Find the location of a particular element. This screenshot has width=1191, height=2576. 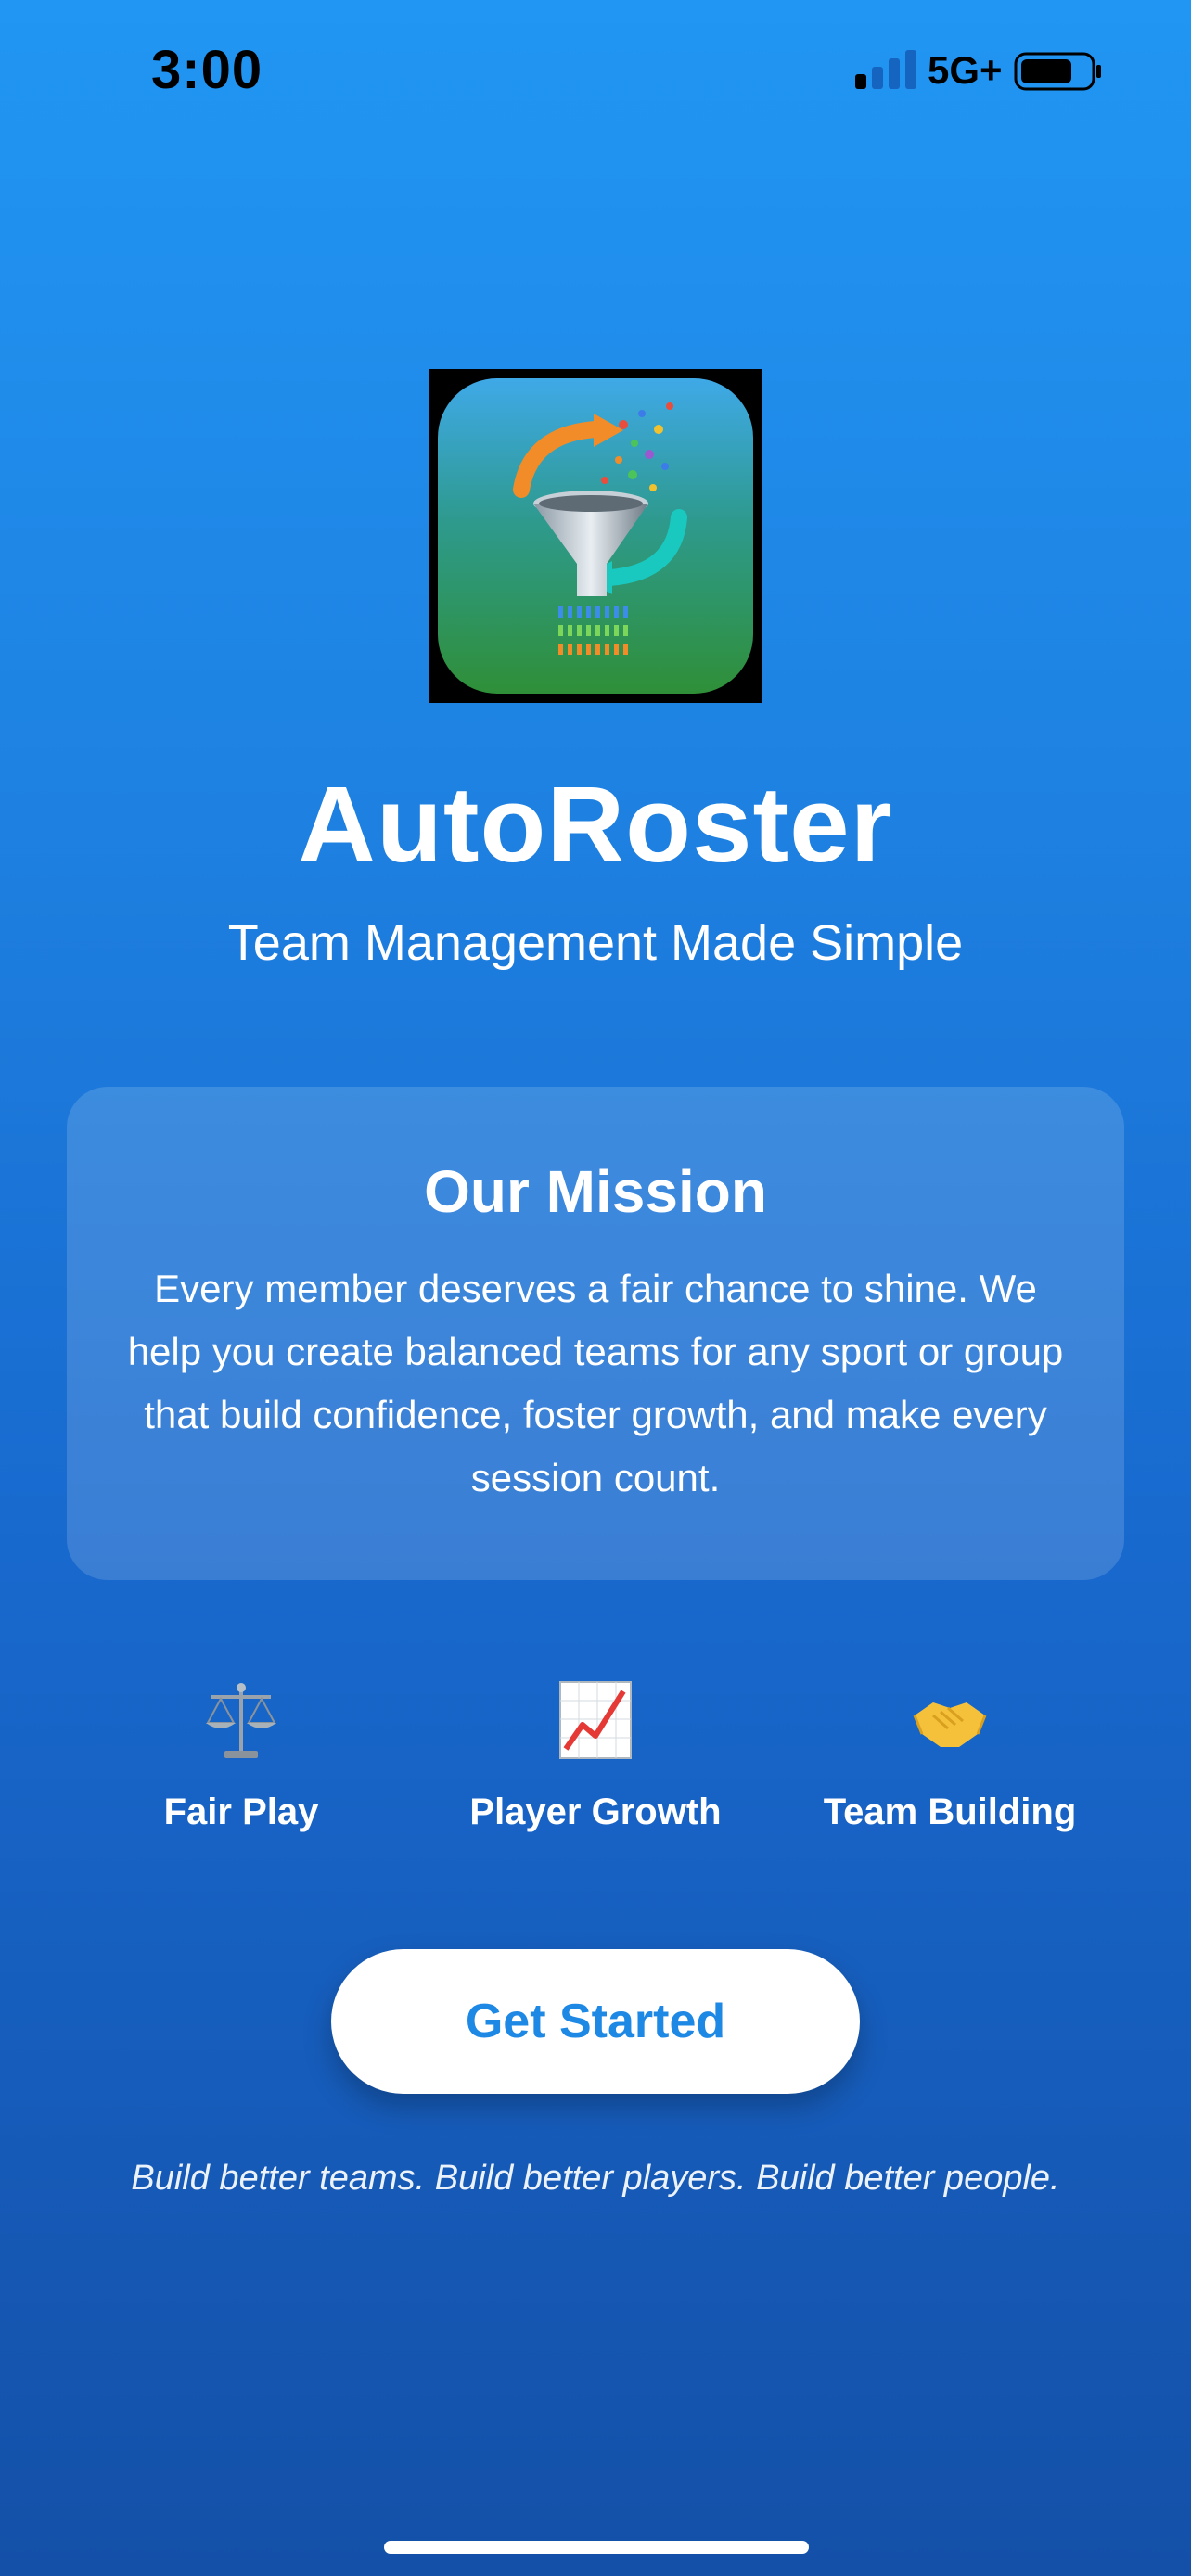

home-indicator is located at coordinates (597, 2547).